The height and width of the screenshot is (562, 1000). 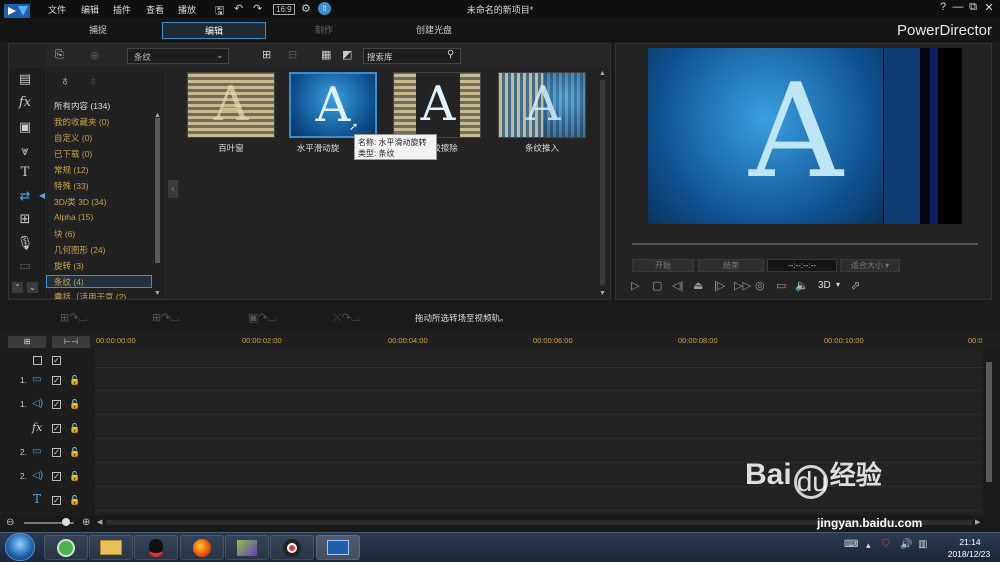 I want to click on volume-icon: 🔈, so click(x=802, y=285).